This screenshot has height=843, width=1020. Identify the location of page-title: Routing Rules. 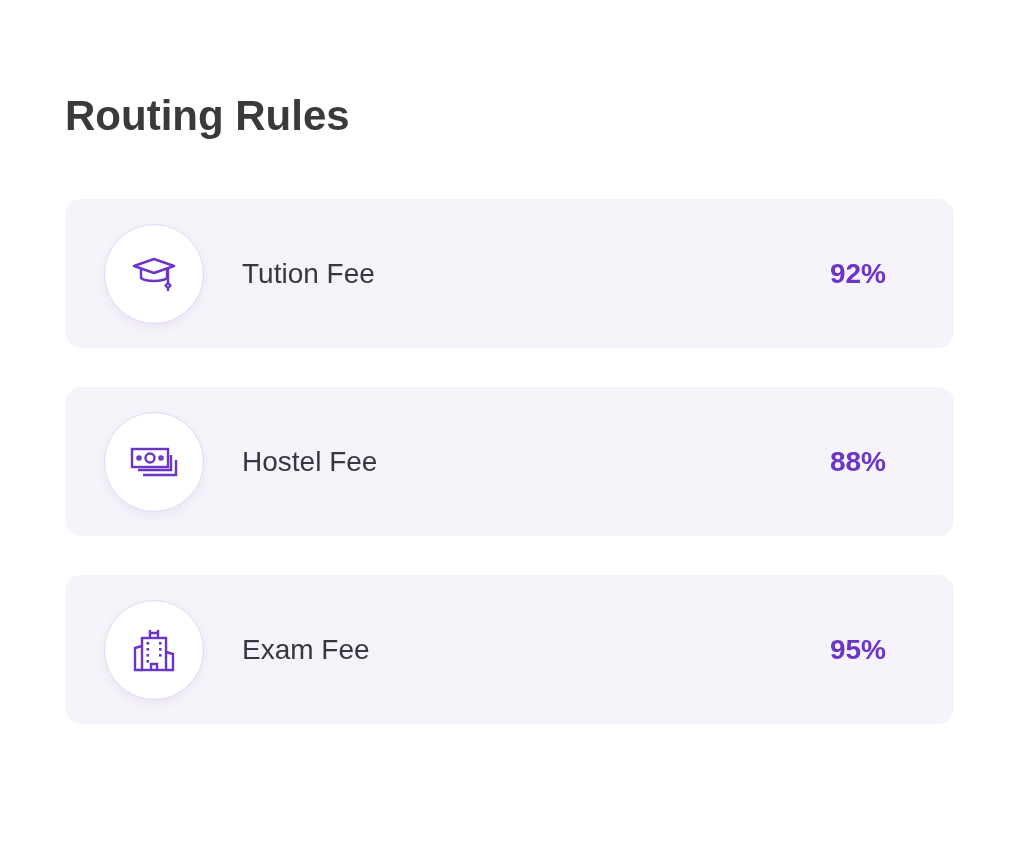
(207, 116).